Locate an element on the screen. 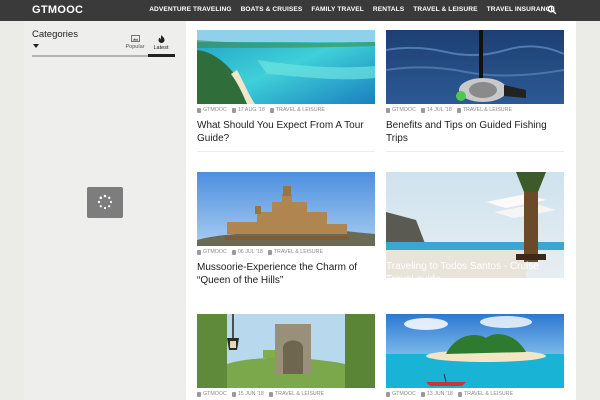 The width and height of the screenshot is (600, 400). post-meta: GTMOOC 14 JUL '18 TRAVEL & LEISURE is located at coordinates (449, 110).